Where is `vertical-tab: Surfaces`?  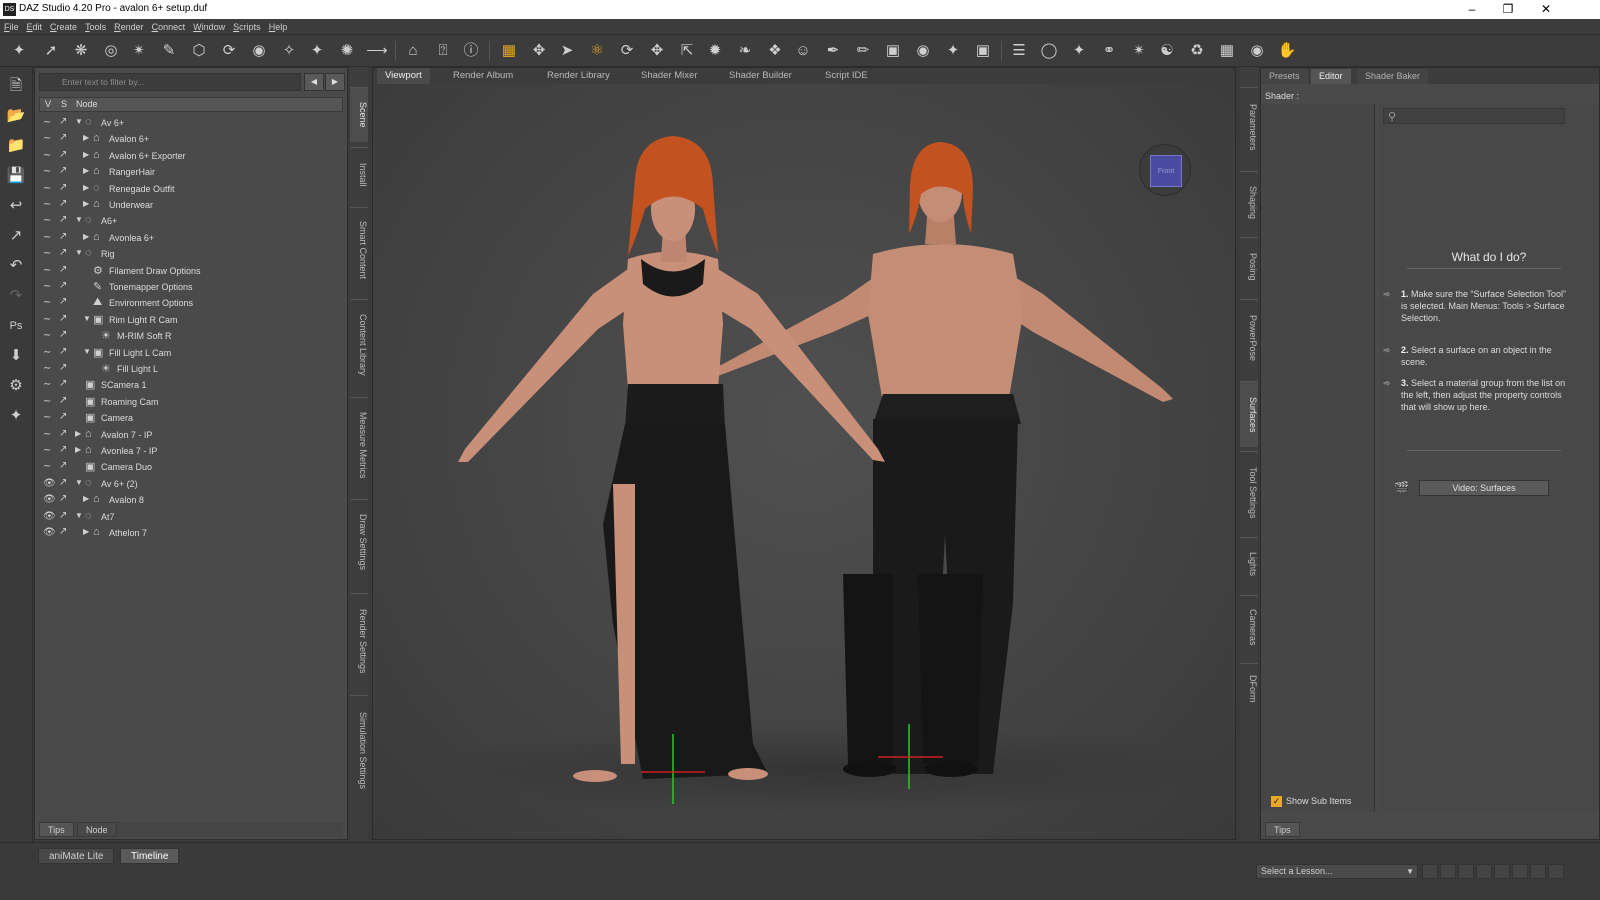
vertical-tab: Surfaces is located at coordinates (1249, 414).